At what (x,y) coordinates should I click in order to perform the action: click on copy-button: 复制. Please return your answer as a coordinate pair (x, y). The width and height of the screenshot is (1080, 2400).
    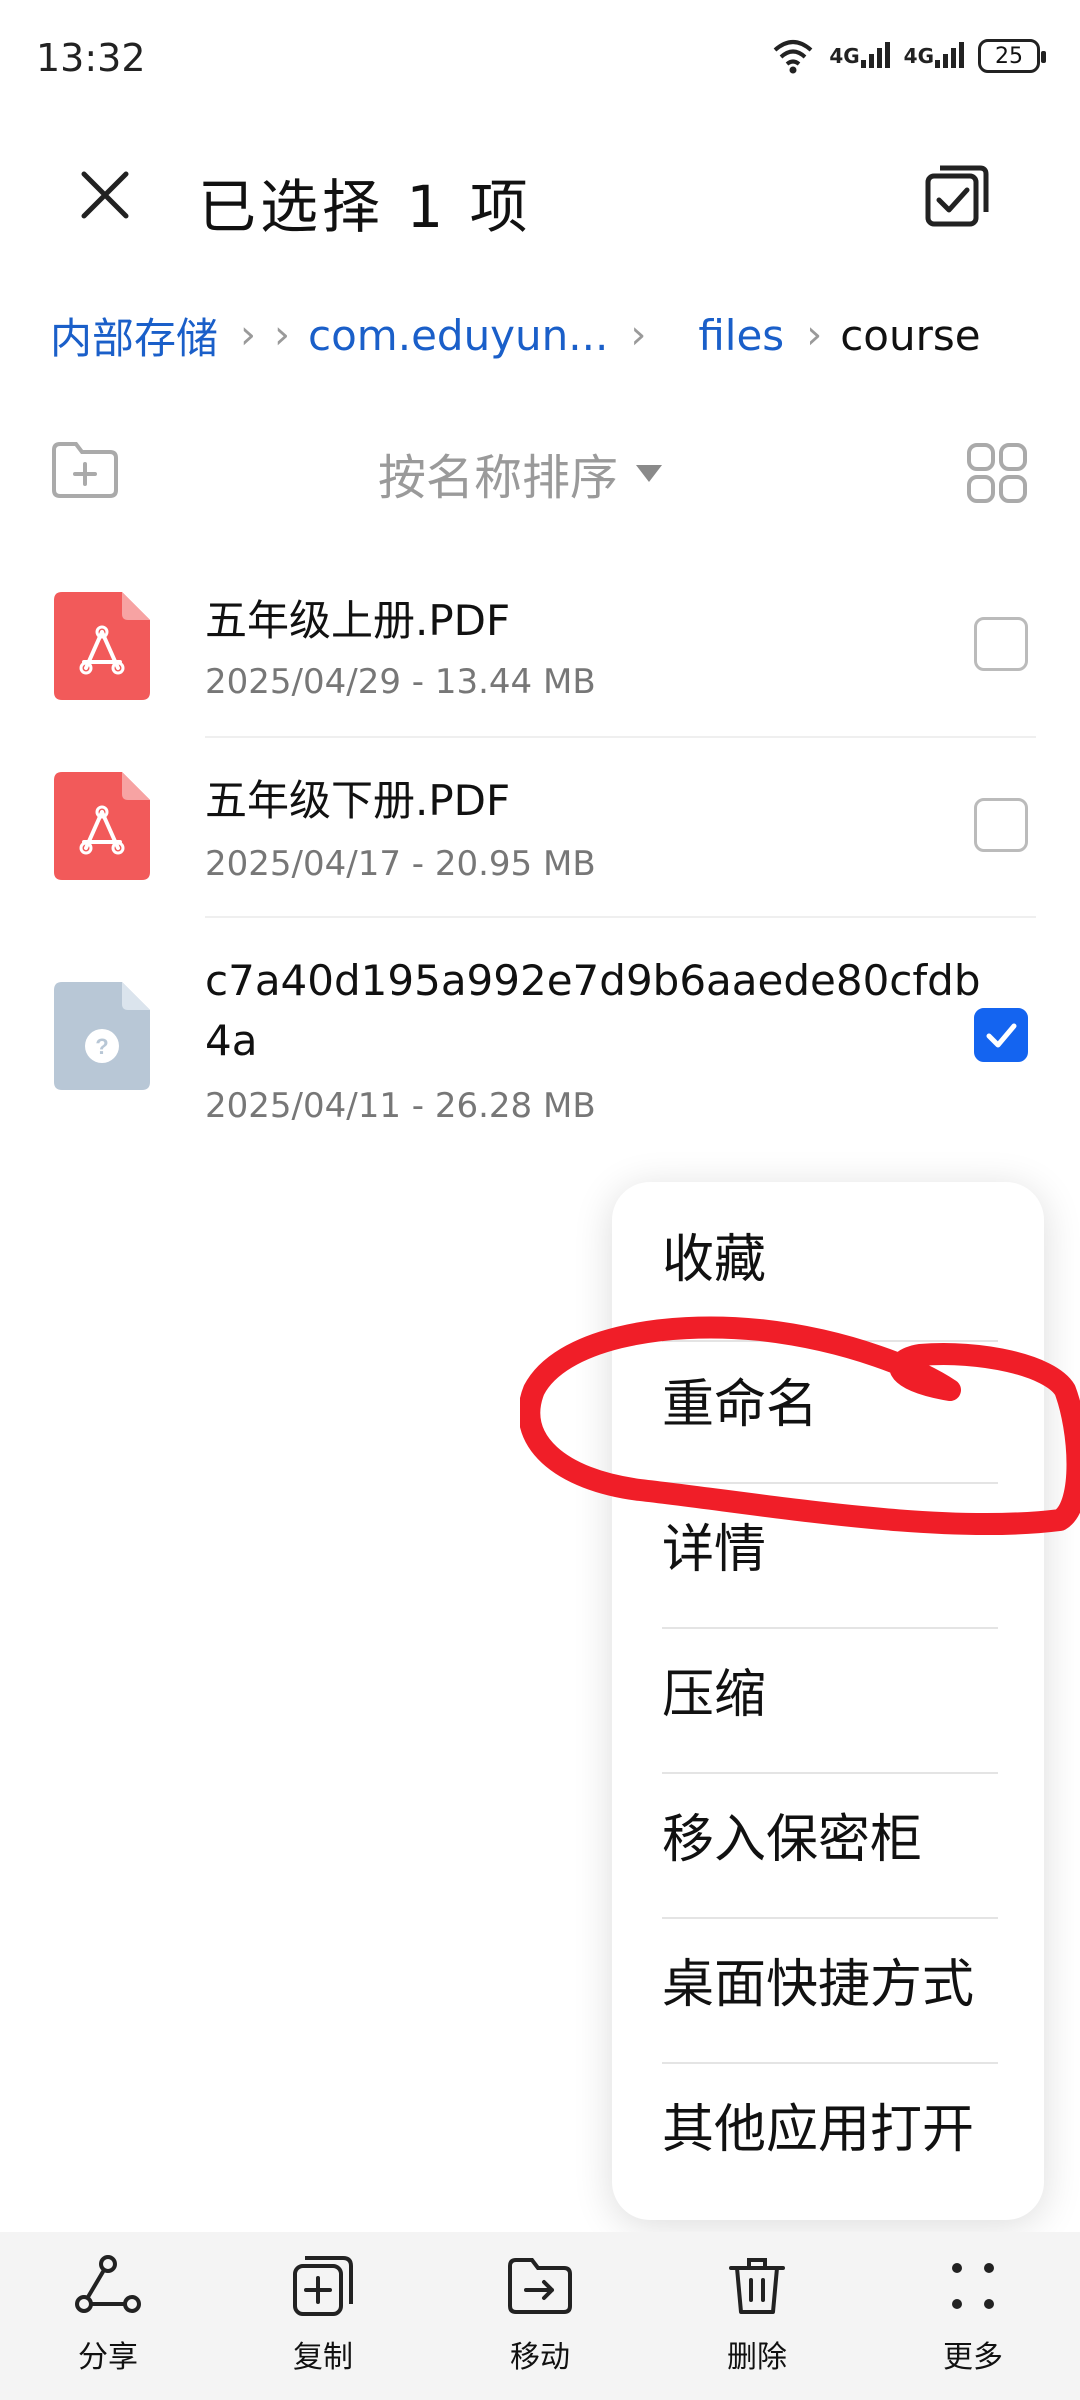
    Looking at the image, I should click on (323, 2322).